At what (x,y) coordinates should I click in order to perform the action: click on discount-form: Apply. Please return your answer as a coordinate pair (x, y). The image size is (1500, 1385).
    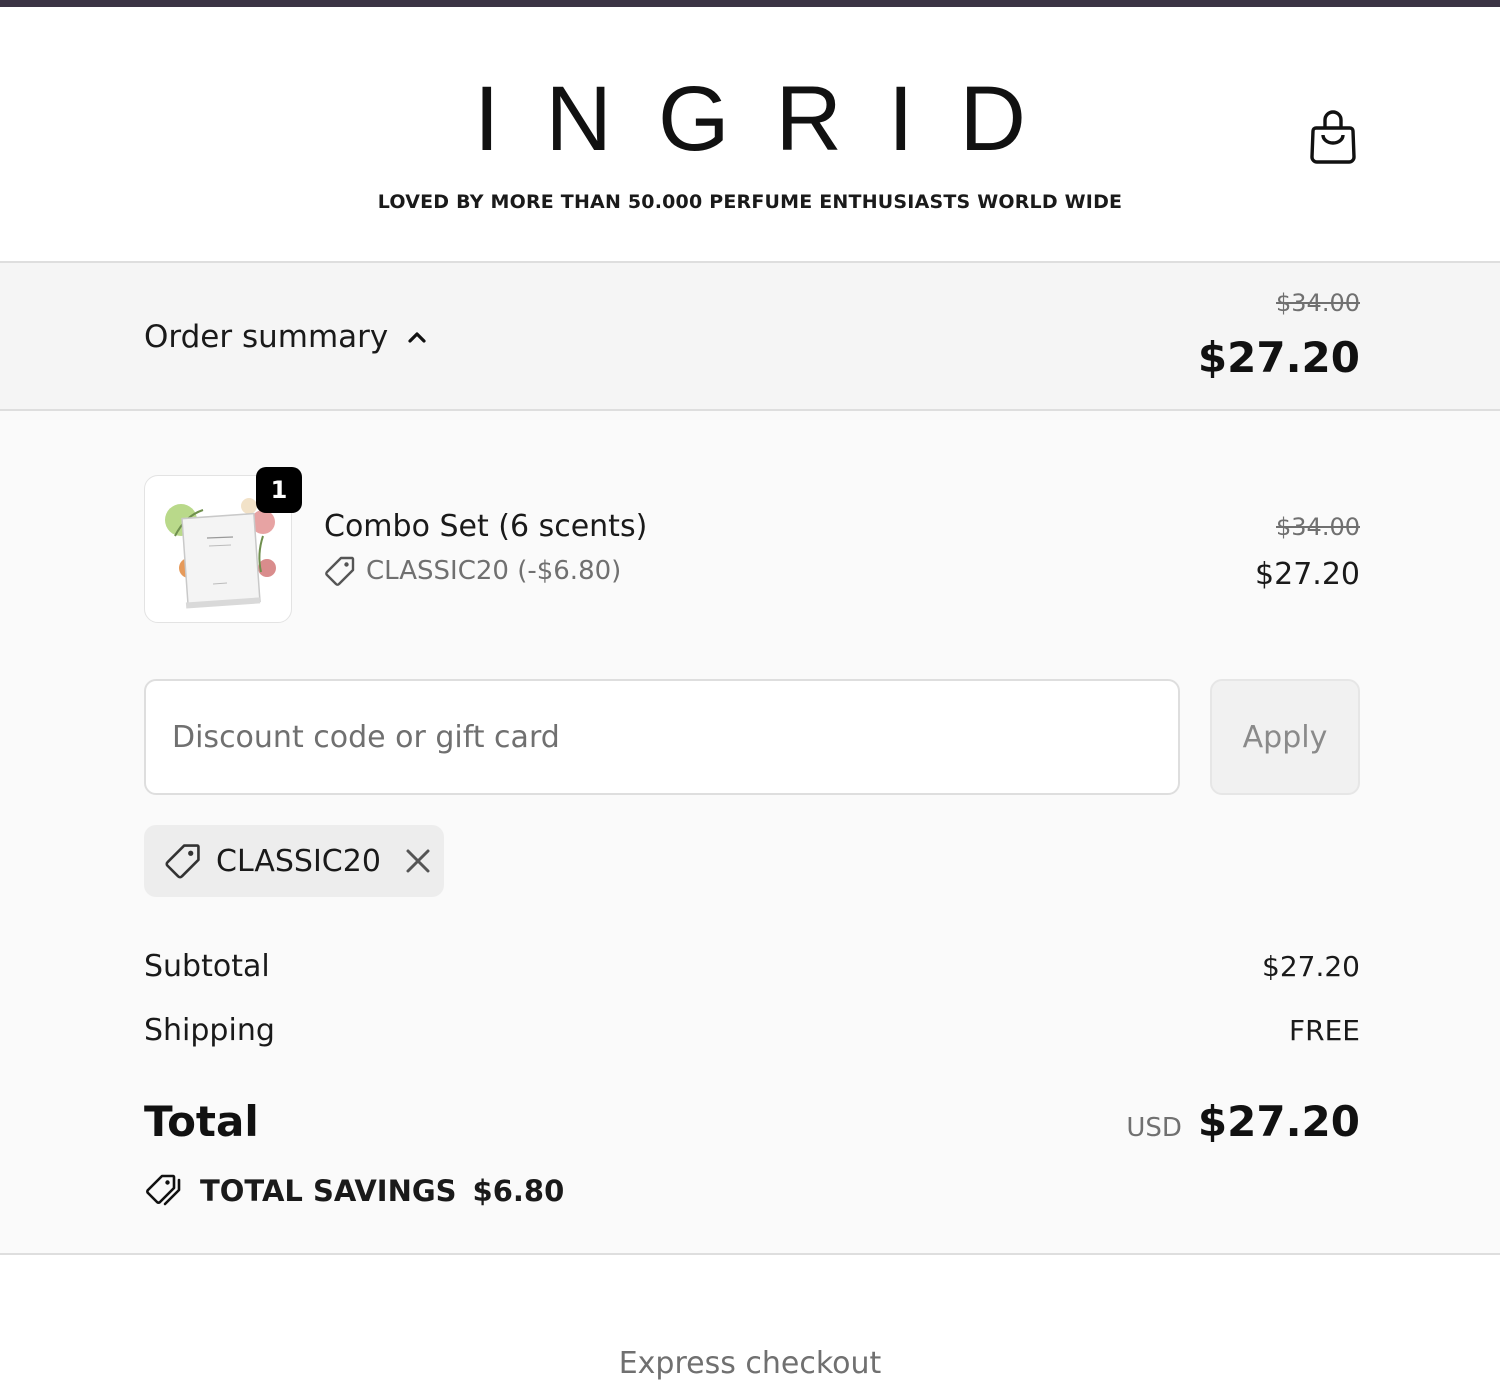
    Looking at the image, I should click on (752, 737).